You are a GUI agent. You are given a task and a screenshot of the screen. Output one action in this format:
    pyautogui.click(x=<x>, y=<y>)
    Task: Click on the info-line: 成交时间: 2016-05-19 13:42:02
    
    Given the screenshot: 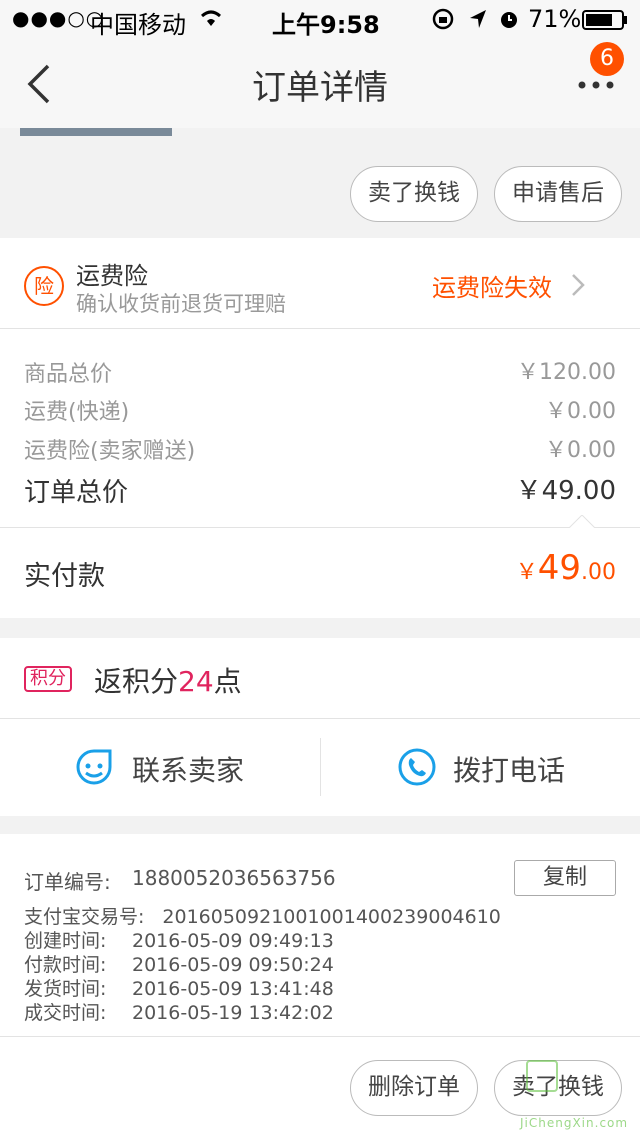 What is the action you would take?
    pyautogui.click(x=179, y=1013)
    